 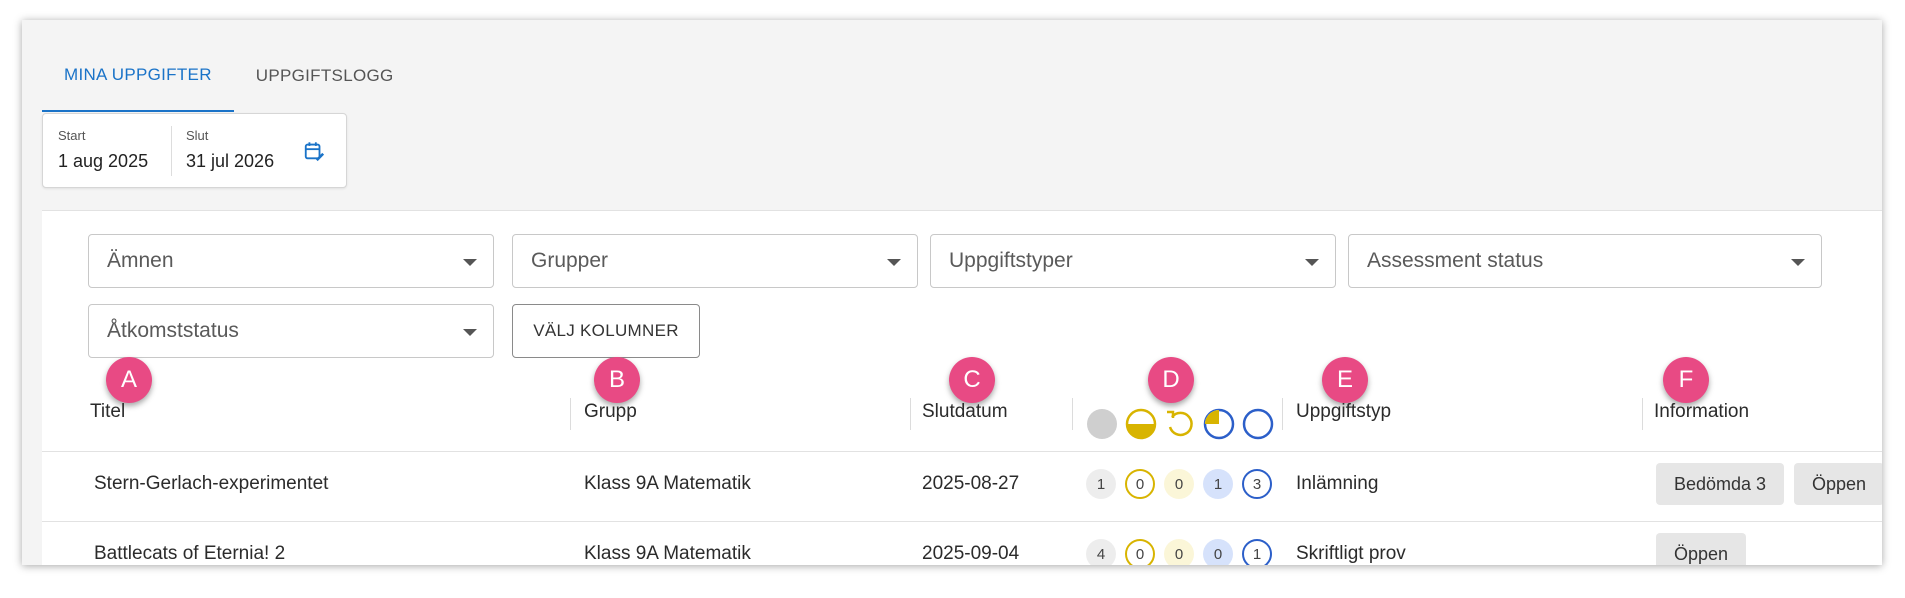 What do you see at coordinates (1101, 552) in the screenshot?
I see `count-not-started: 4` at bounding box center [1101, 552].